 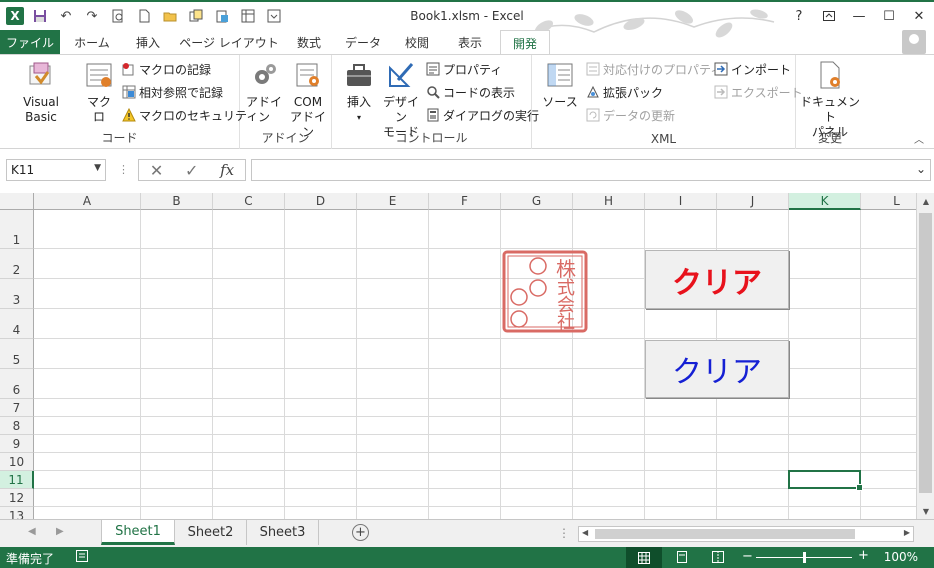 I want to click on normal-view-icon, so click(x=644, y=557).